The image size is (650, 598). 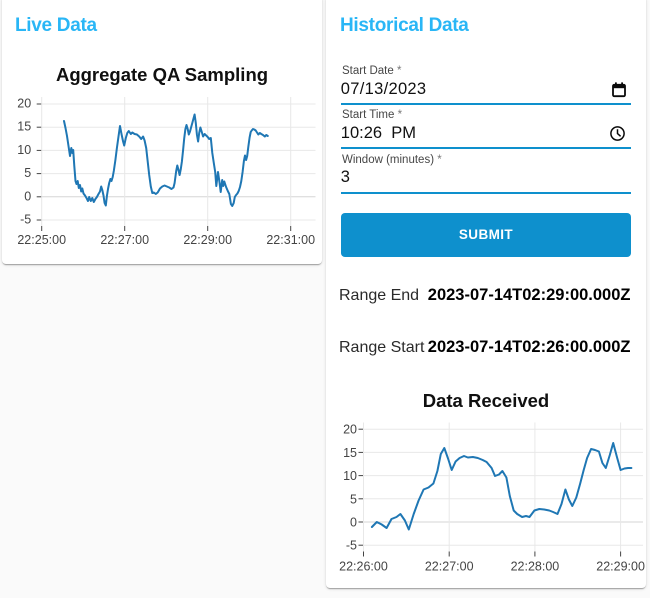 I want to click on svg-text: Data Received, so click(x=486, y=400).